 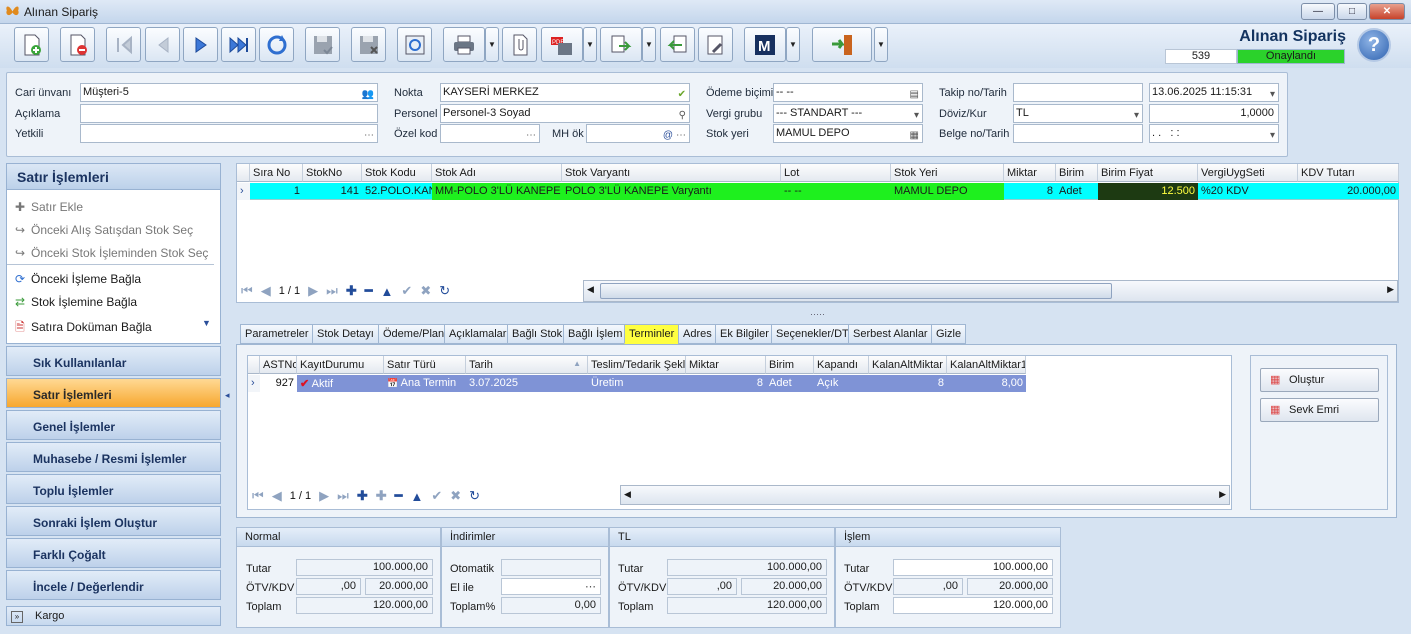 I want to click on refresh-icon: ↻, so click(x=444, y=291).